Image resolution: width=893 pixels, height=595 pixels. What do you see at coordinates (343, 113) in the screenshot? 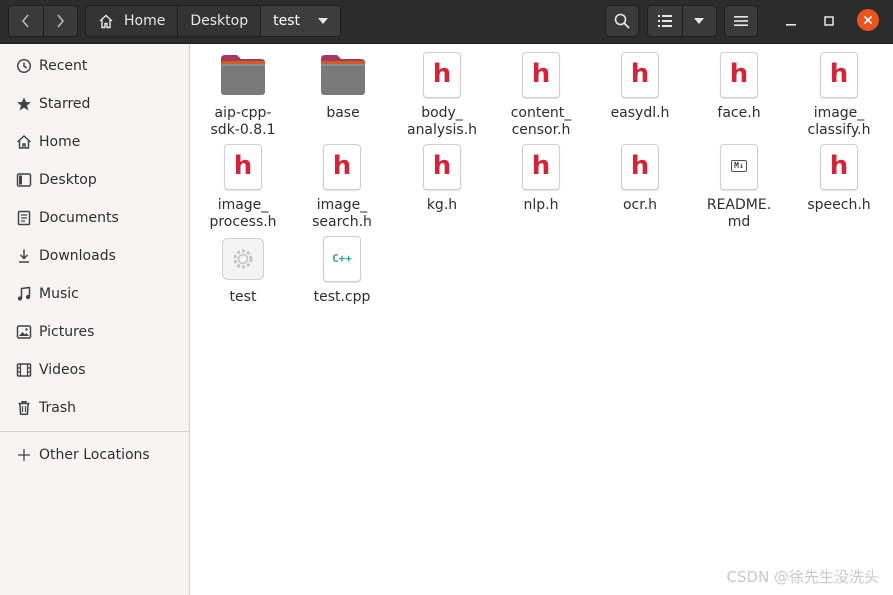
I see `file-name: base` at bounding box center [343, 113].